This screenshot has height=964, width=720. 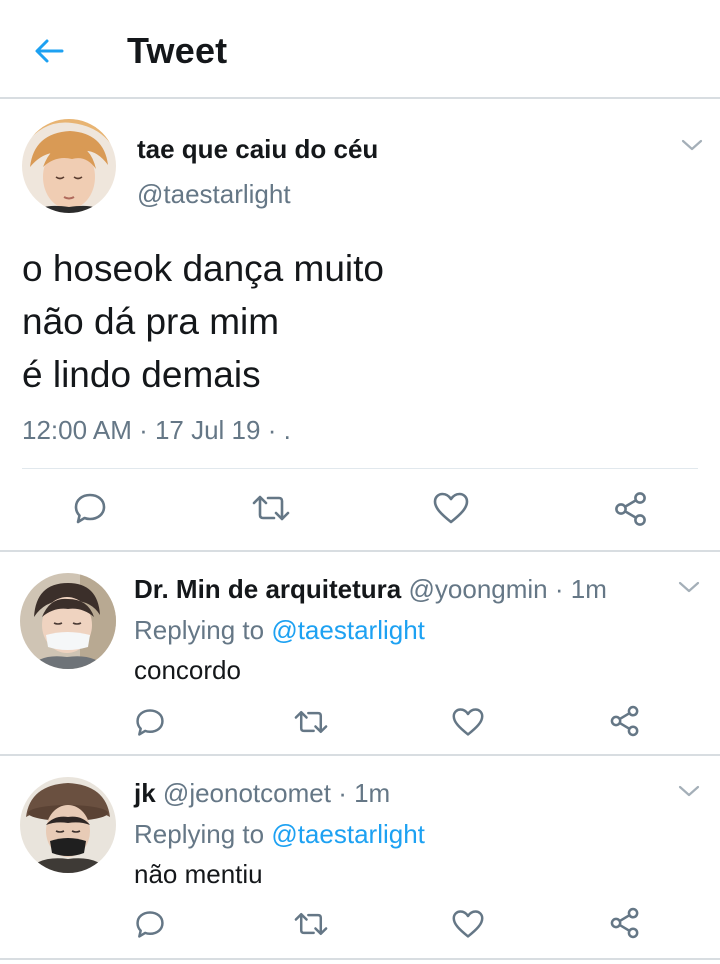 What do you see at coordinates (360, 468) in the screenshot?
I see `divider` at bounding box center [360, 468].